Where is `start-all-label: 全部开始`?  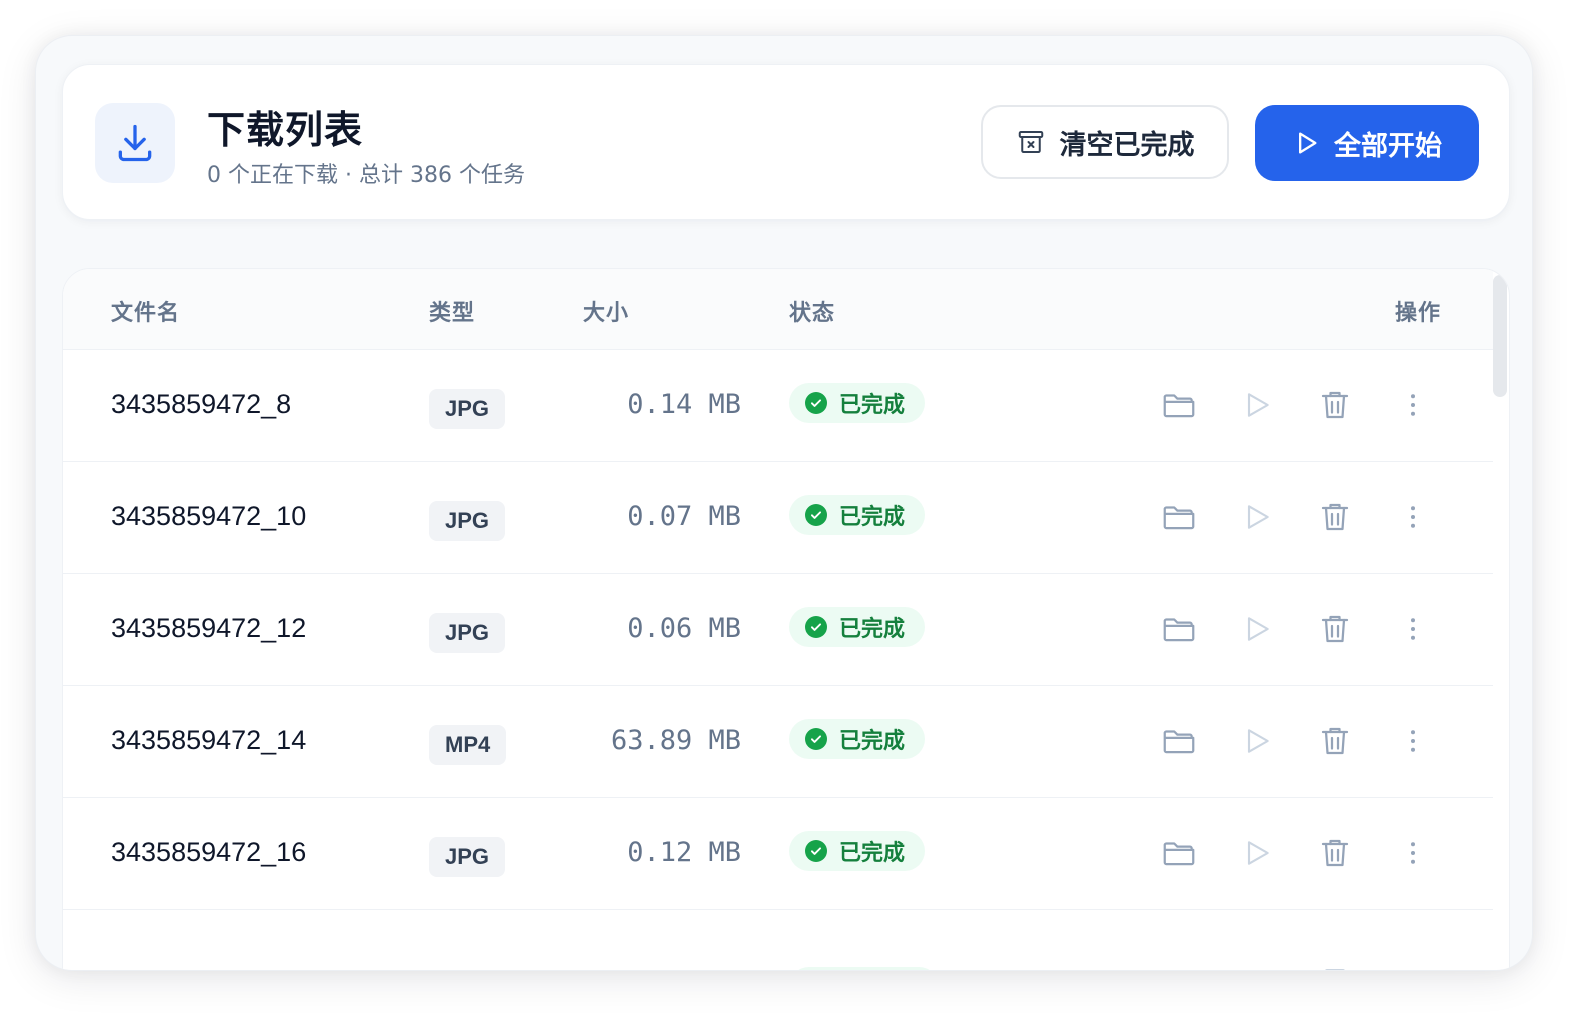 start-all-label: 全部开始 is located at coordinates (1388, 146).